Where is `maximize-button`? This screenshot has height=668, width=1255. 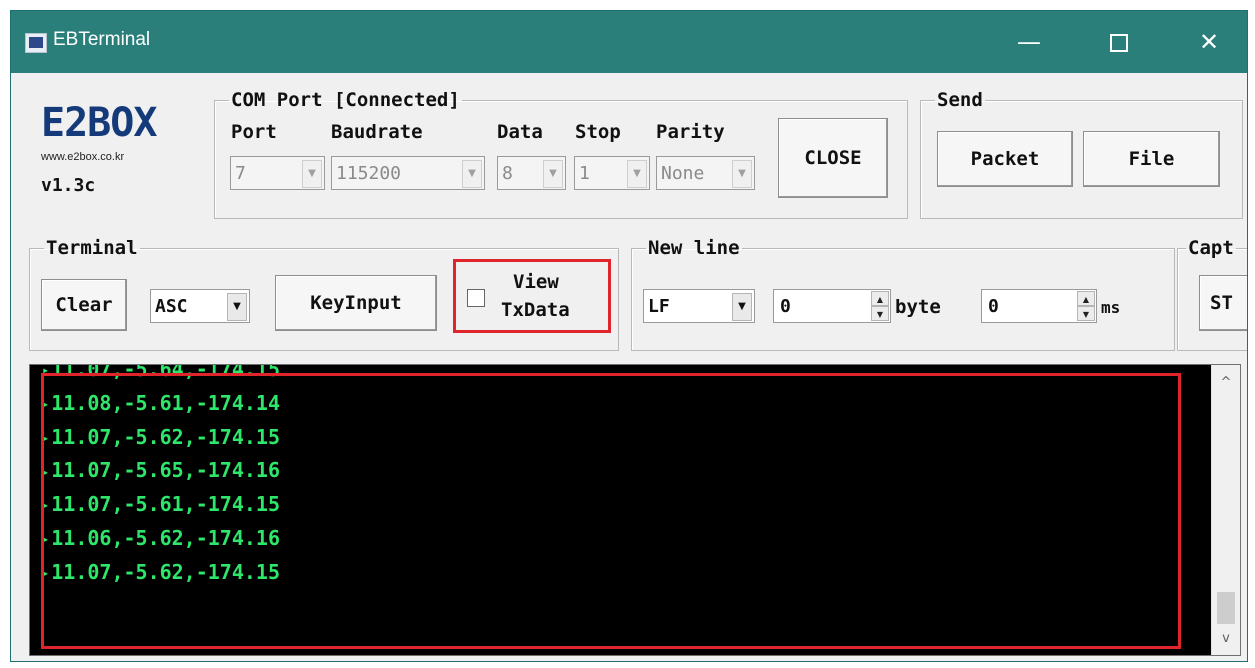
maximize-button is located at coordinates (1119, 42).